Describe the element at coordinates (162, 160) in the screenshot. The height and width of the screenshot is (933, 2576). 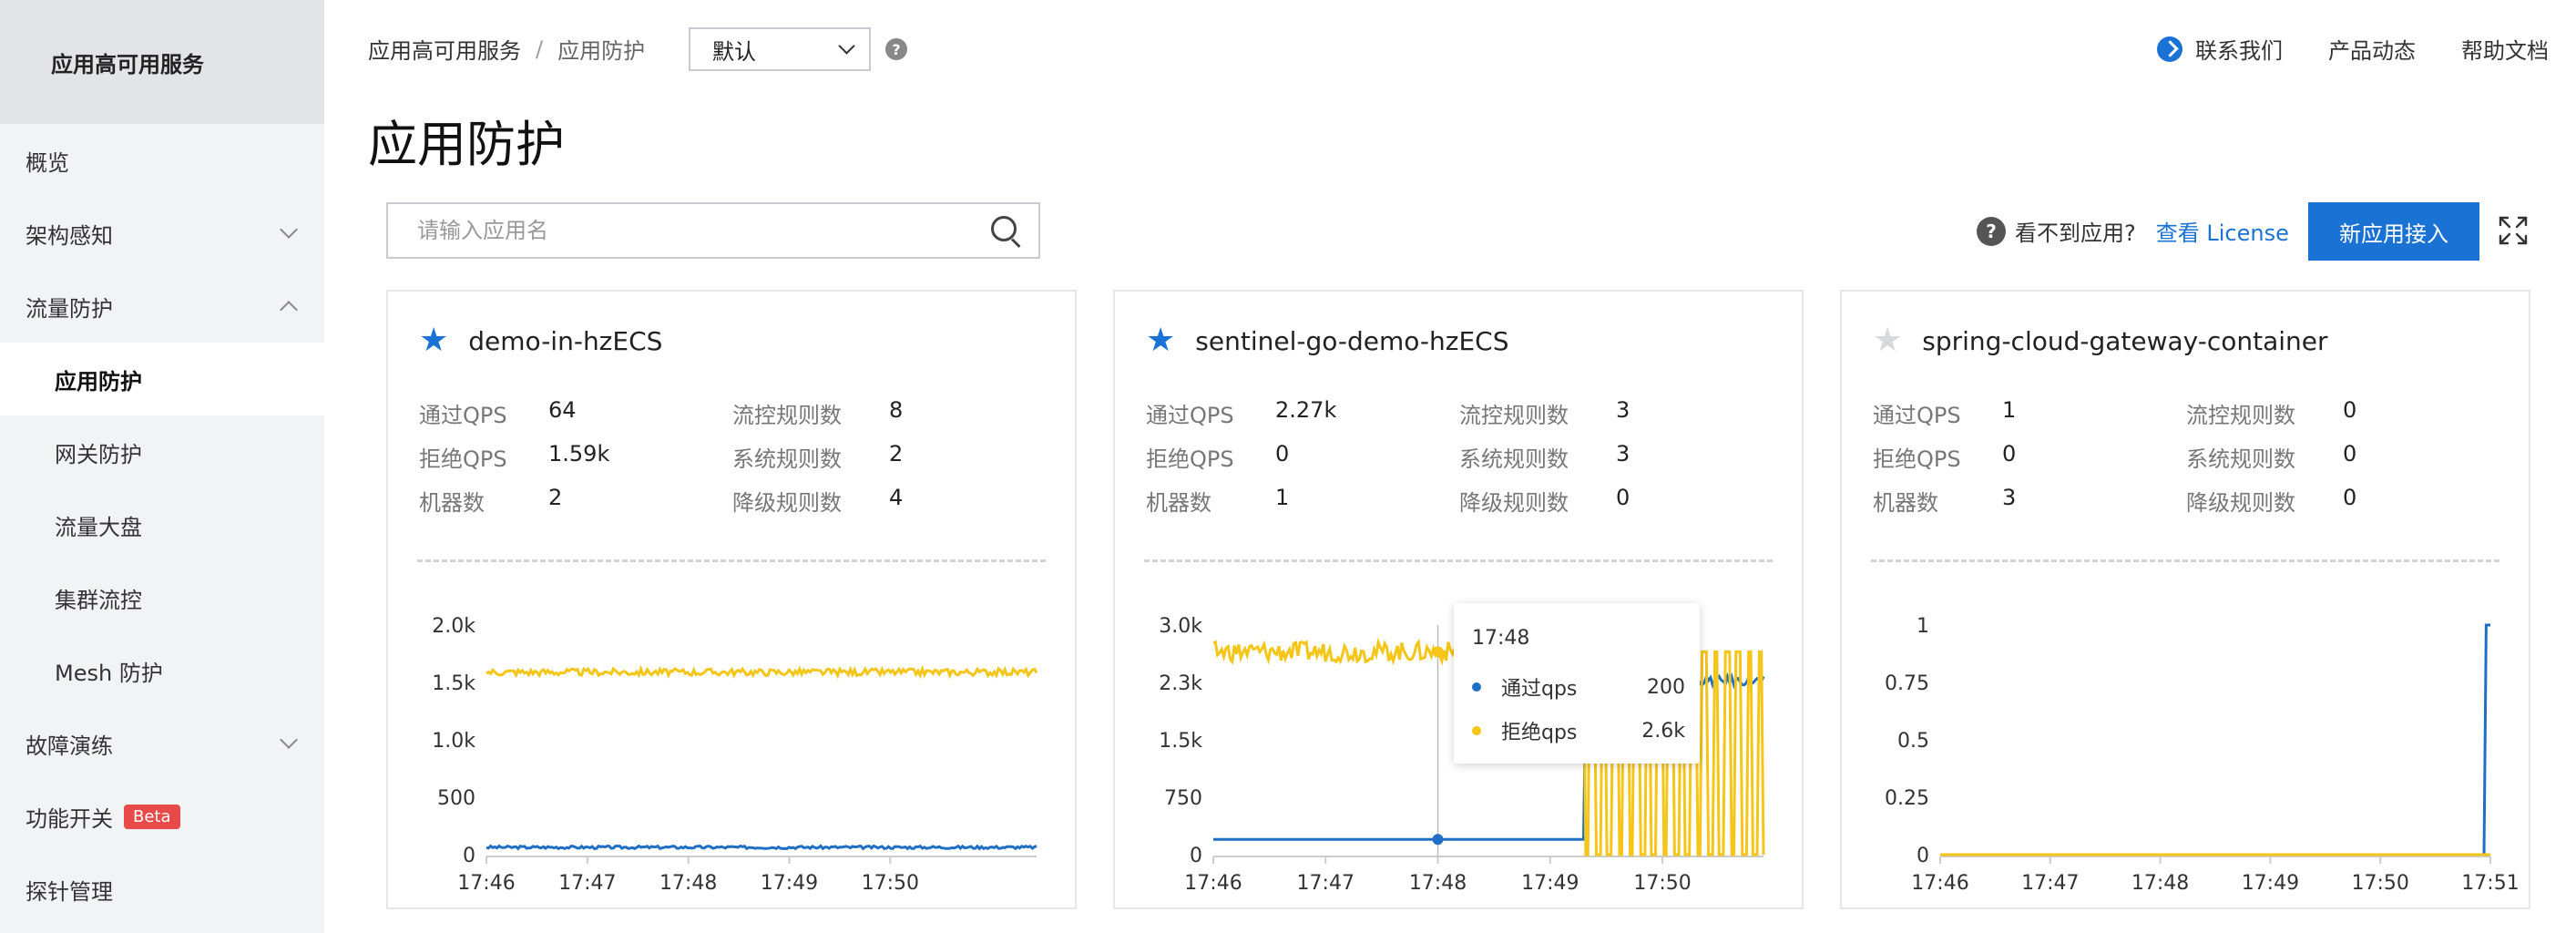
I see `sidebar-item-0: 概览` at that location.